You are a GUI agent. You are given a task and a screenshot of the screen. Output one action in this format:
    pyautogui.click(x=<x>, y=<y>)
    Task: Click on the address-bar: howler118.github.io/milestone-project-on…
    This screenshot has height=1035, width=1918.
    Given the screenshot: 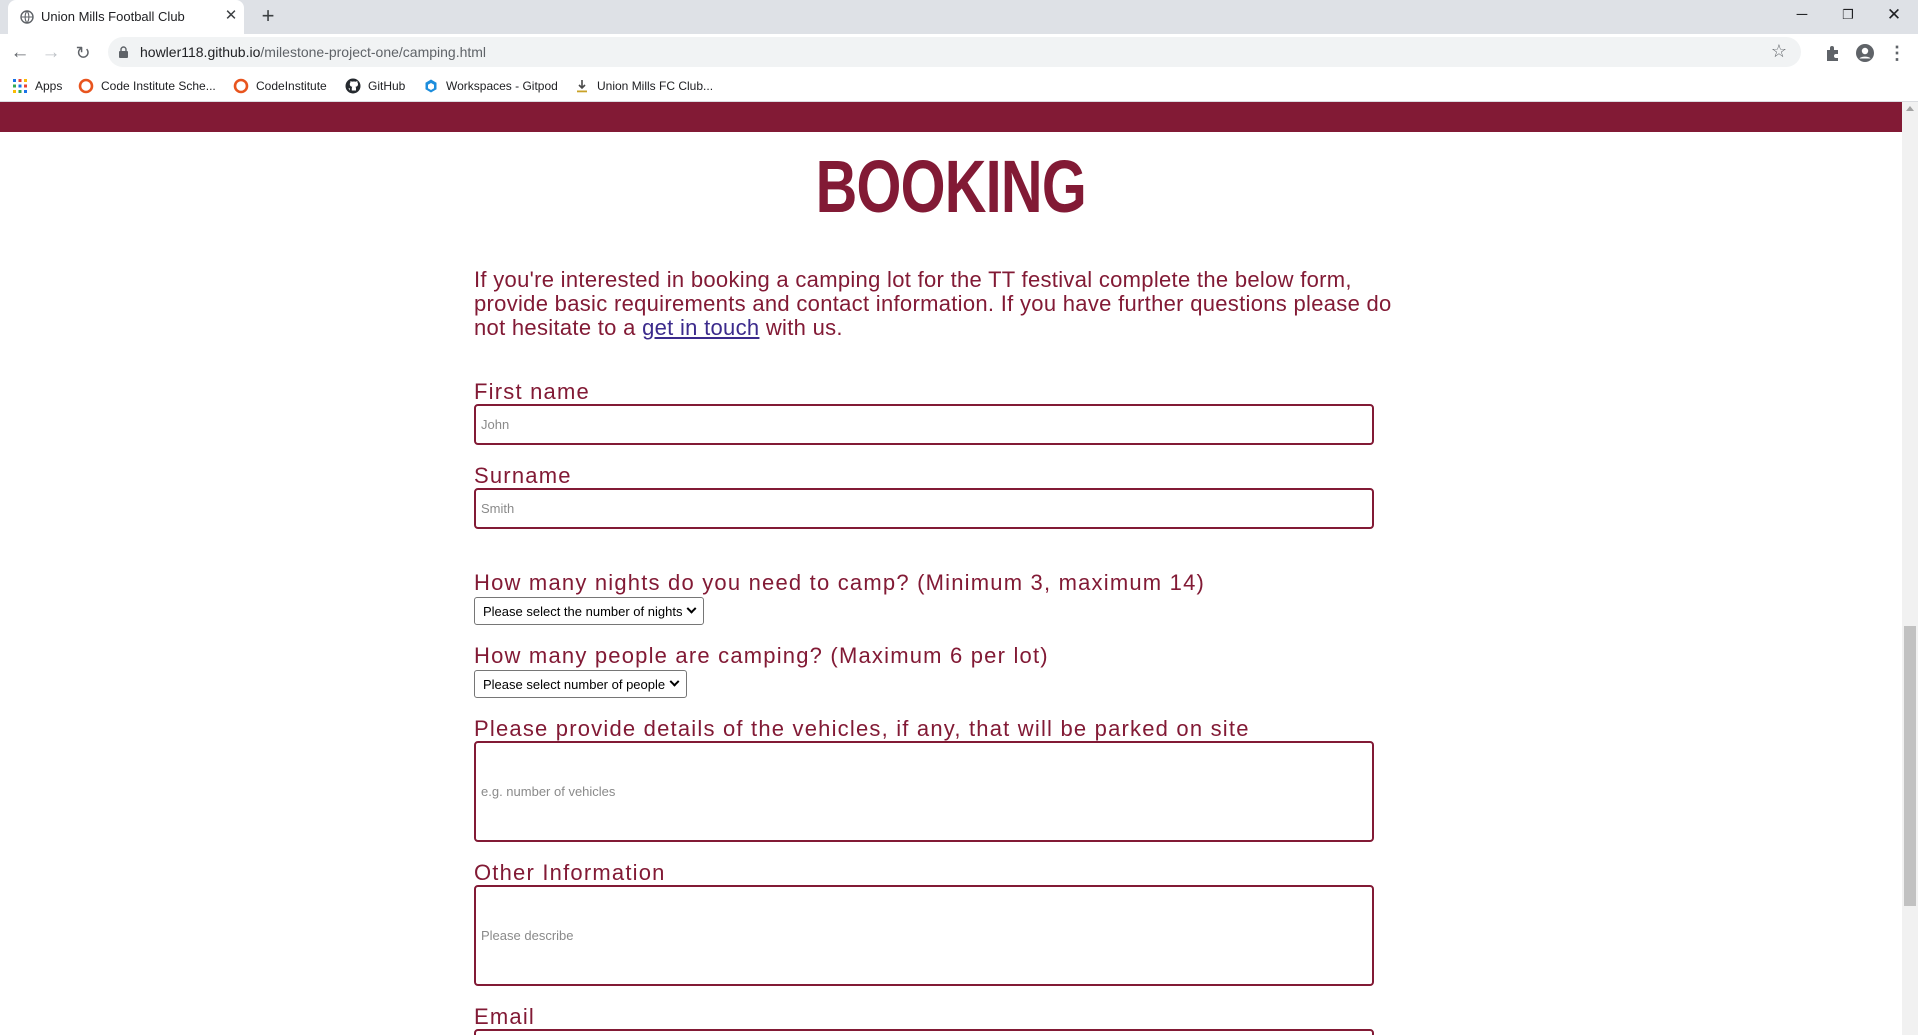 What is the action you would take?
    pyautogui.click(x=954, y=52)
    